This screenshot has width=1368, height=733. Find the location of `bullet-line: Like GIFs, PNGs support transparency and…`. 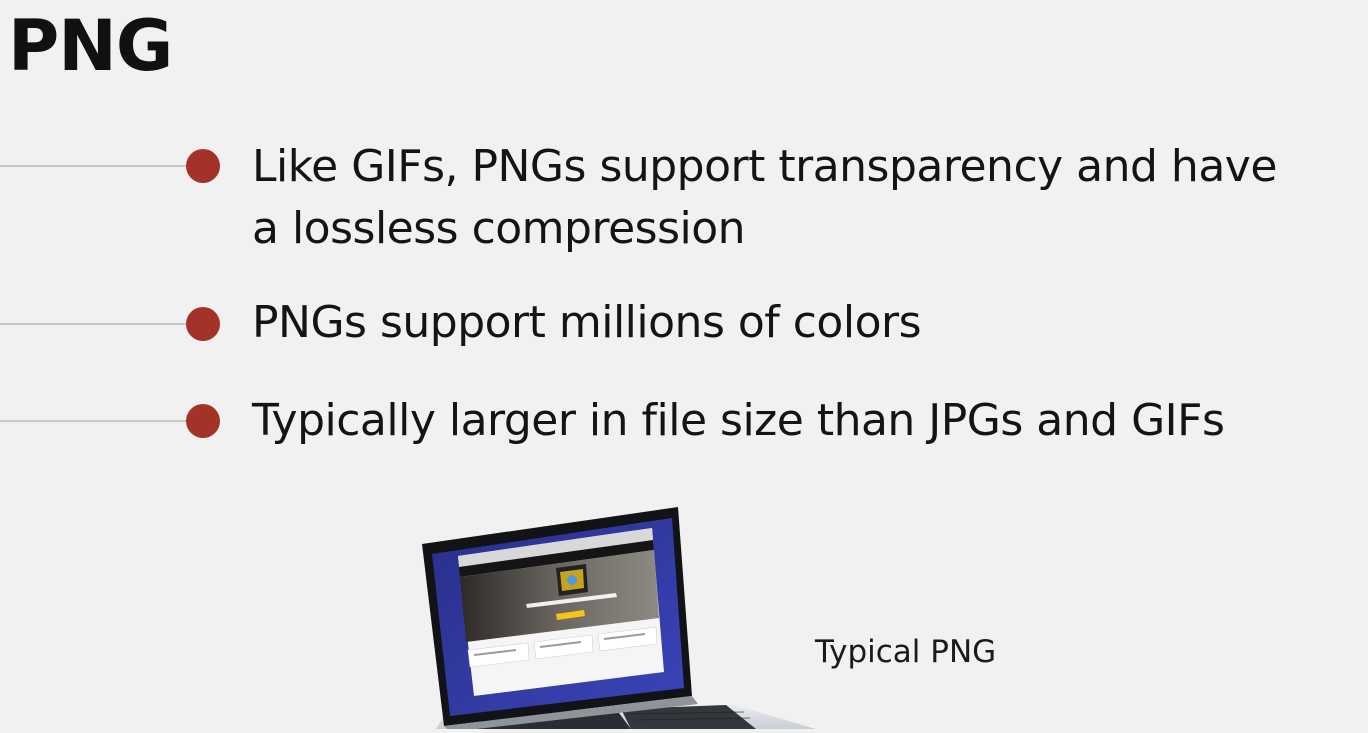

bullet-line: Like GIFs, PNGs support transparency and… is located at coordinates (764, 166).